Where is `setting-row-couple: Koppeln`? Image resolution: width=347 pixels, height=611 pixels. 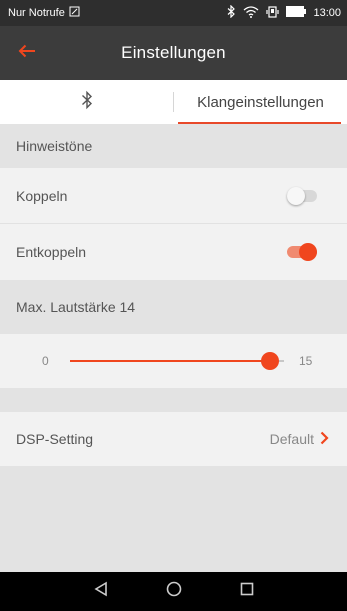 setting-row-couple: Koppeln is located at coordinates (173, 196).